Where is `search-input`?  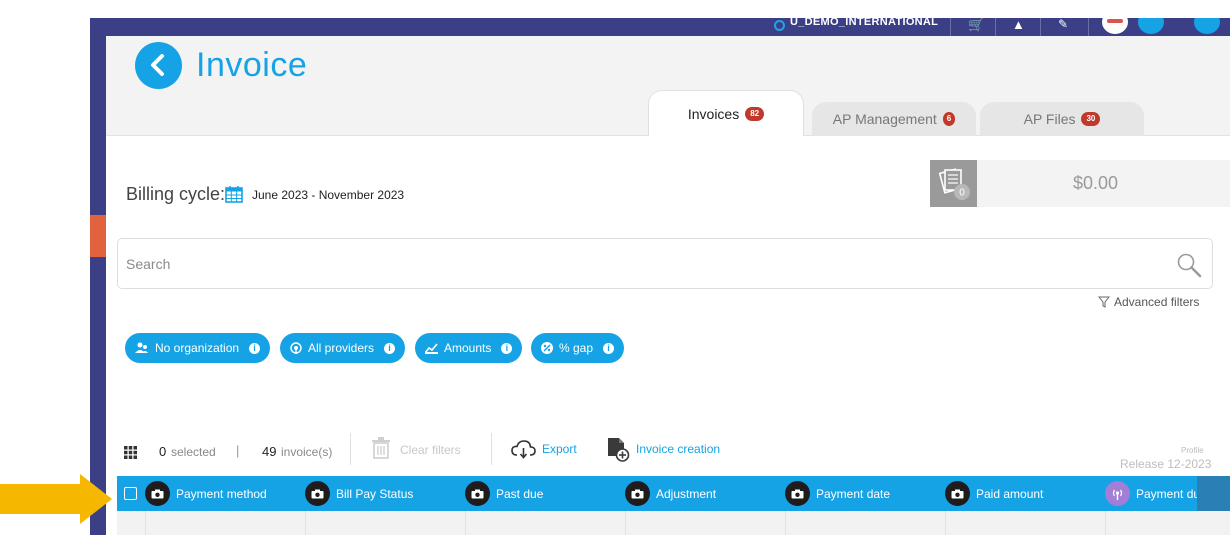 search-input is located at coordinates (626, 264).